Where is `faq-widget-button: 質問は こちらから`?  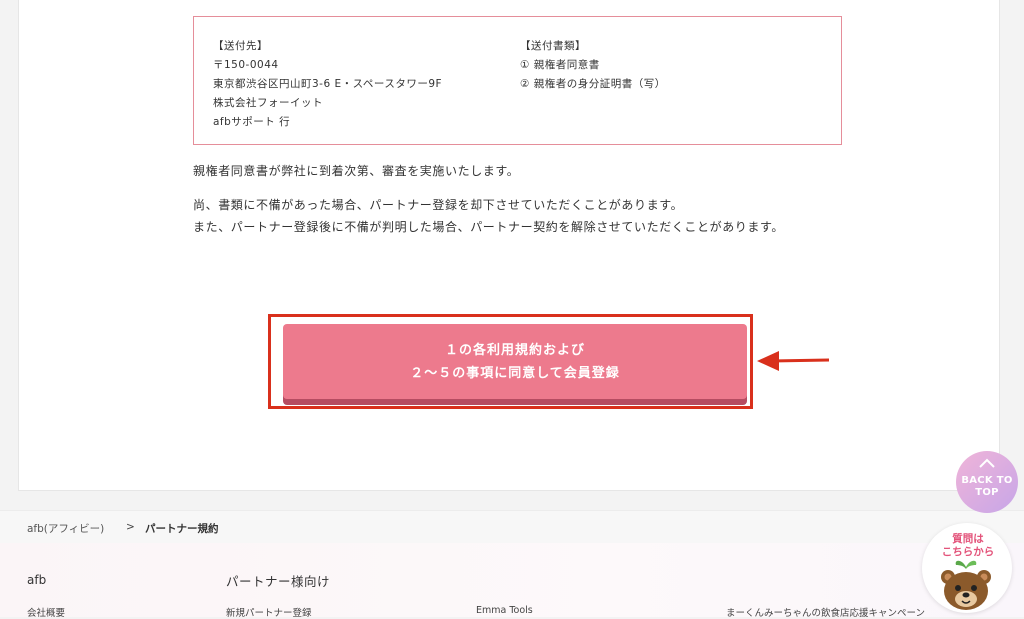 faq-widget-button: 質問は こちらから is located at coordinates (968, 570).